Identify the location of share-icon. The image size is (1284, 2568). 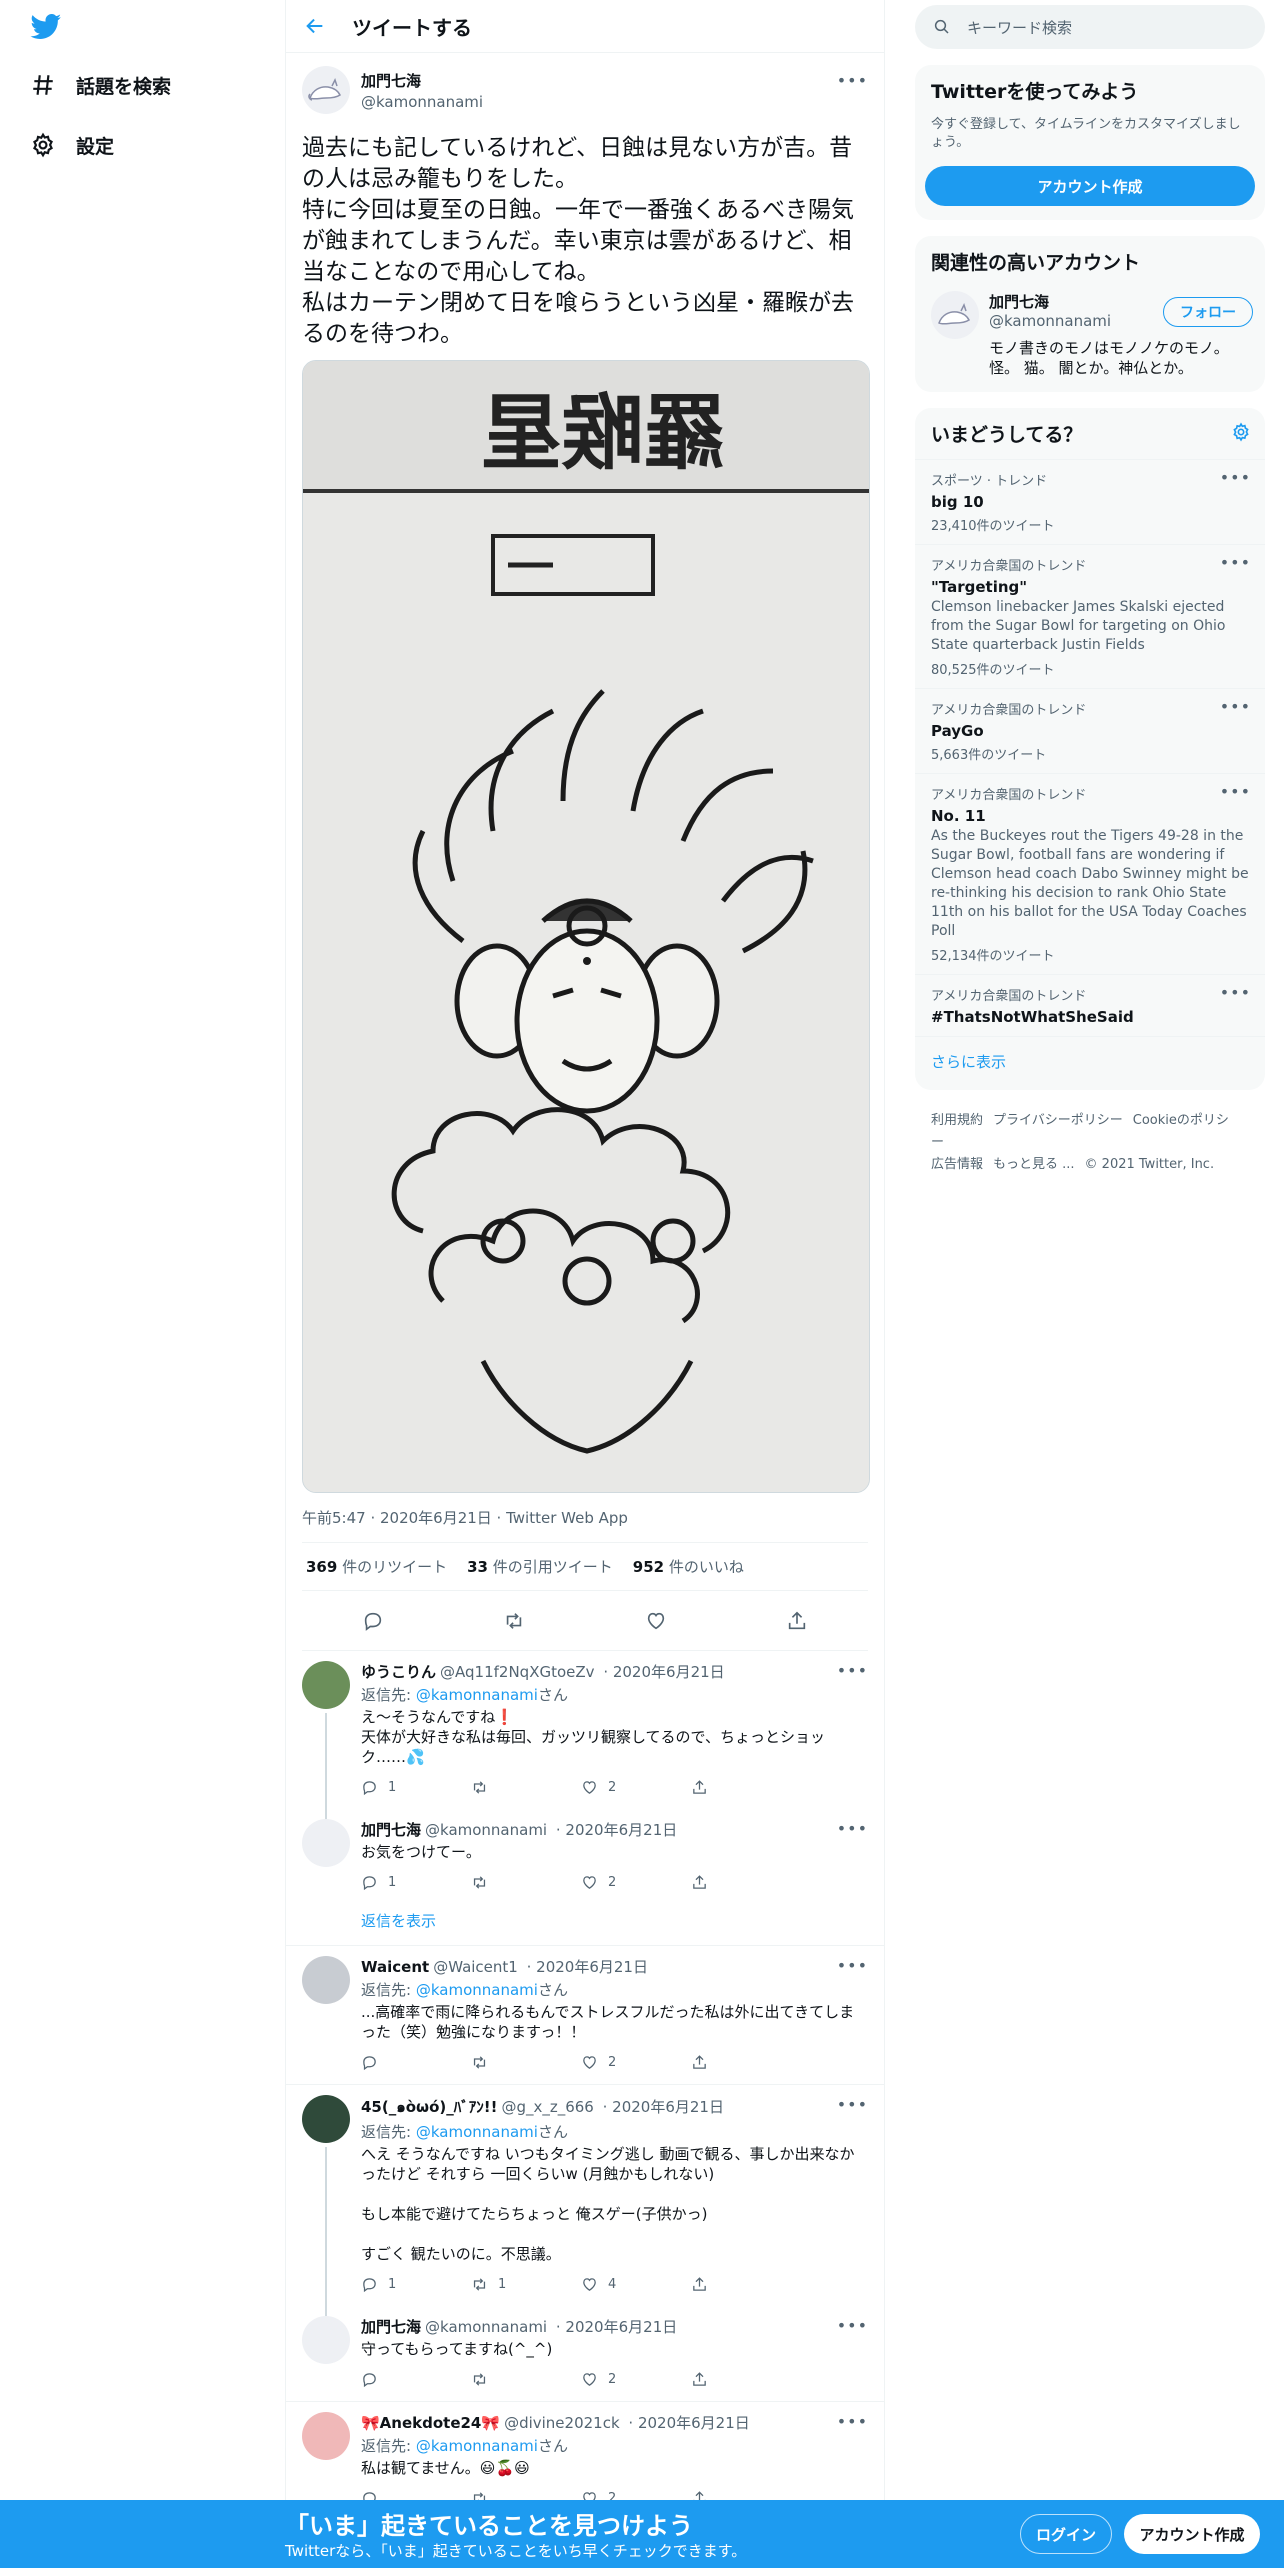
(797, 1621).